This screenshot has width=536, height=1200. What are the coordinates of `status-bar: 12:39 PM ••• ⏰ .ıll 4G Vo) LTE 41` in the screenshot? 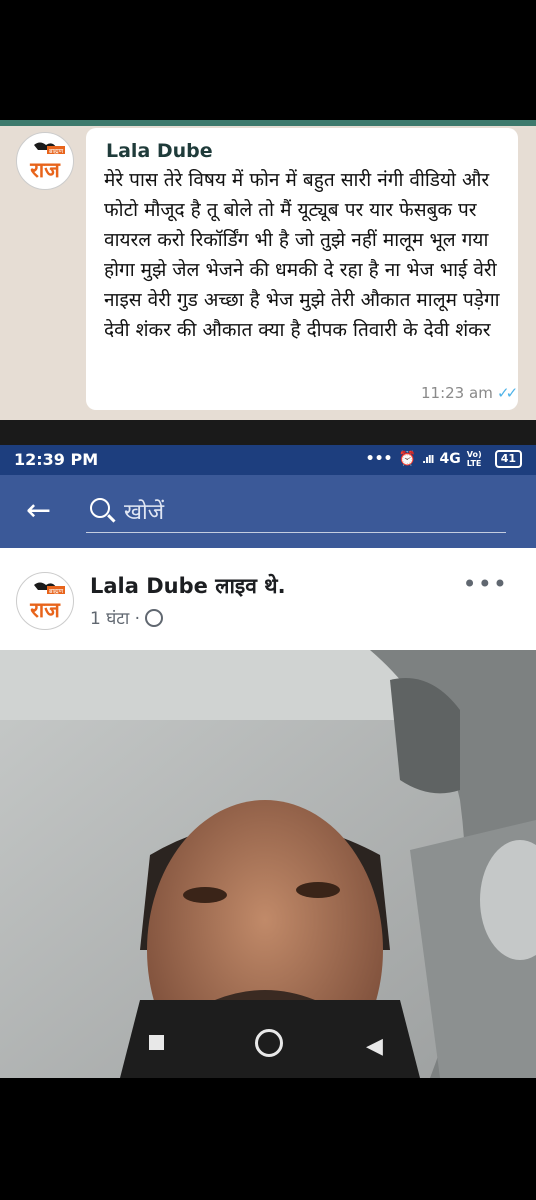 It's located at (268, 460).